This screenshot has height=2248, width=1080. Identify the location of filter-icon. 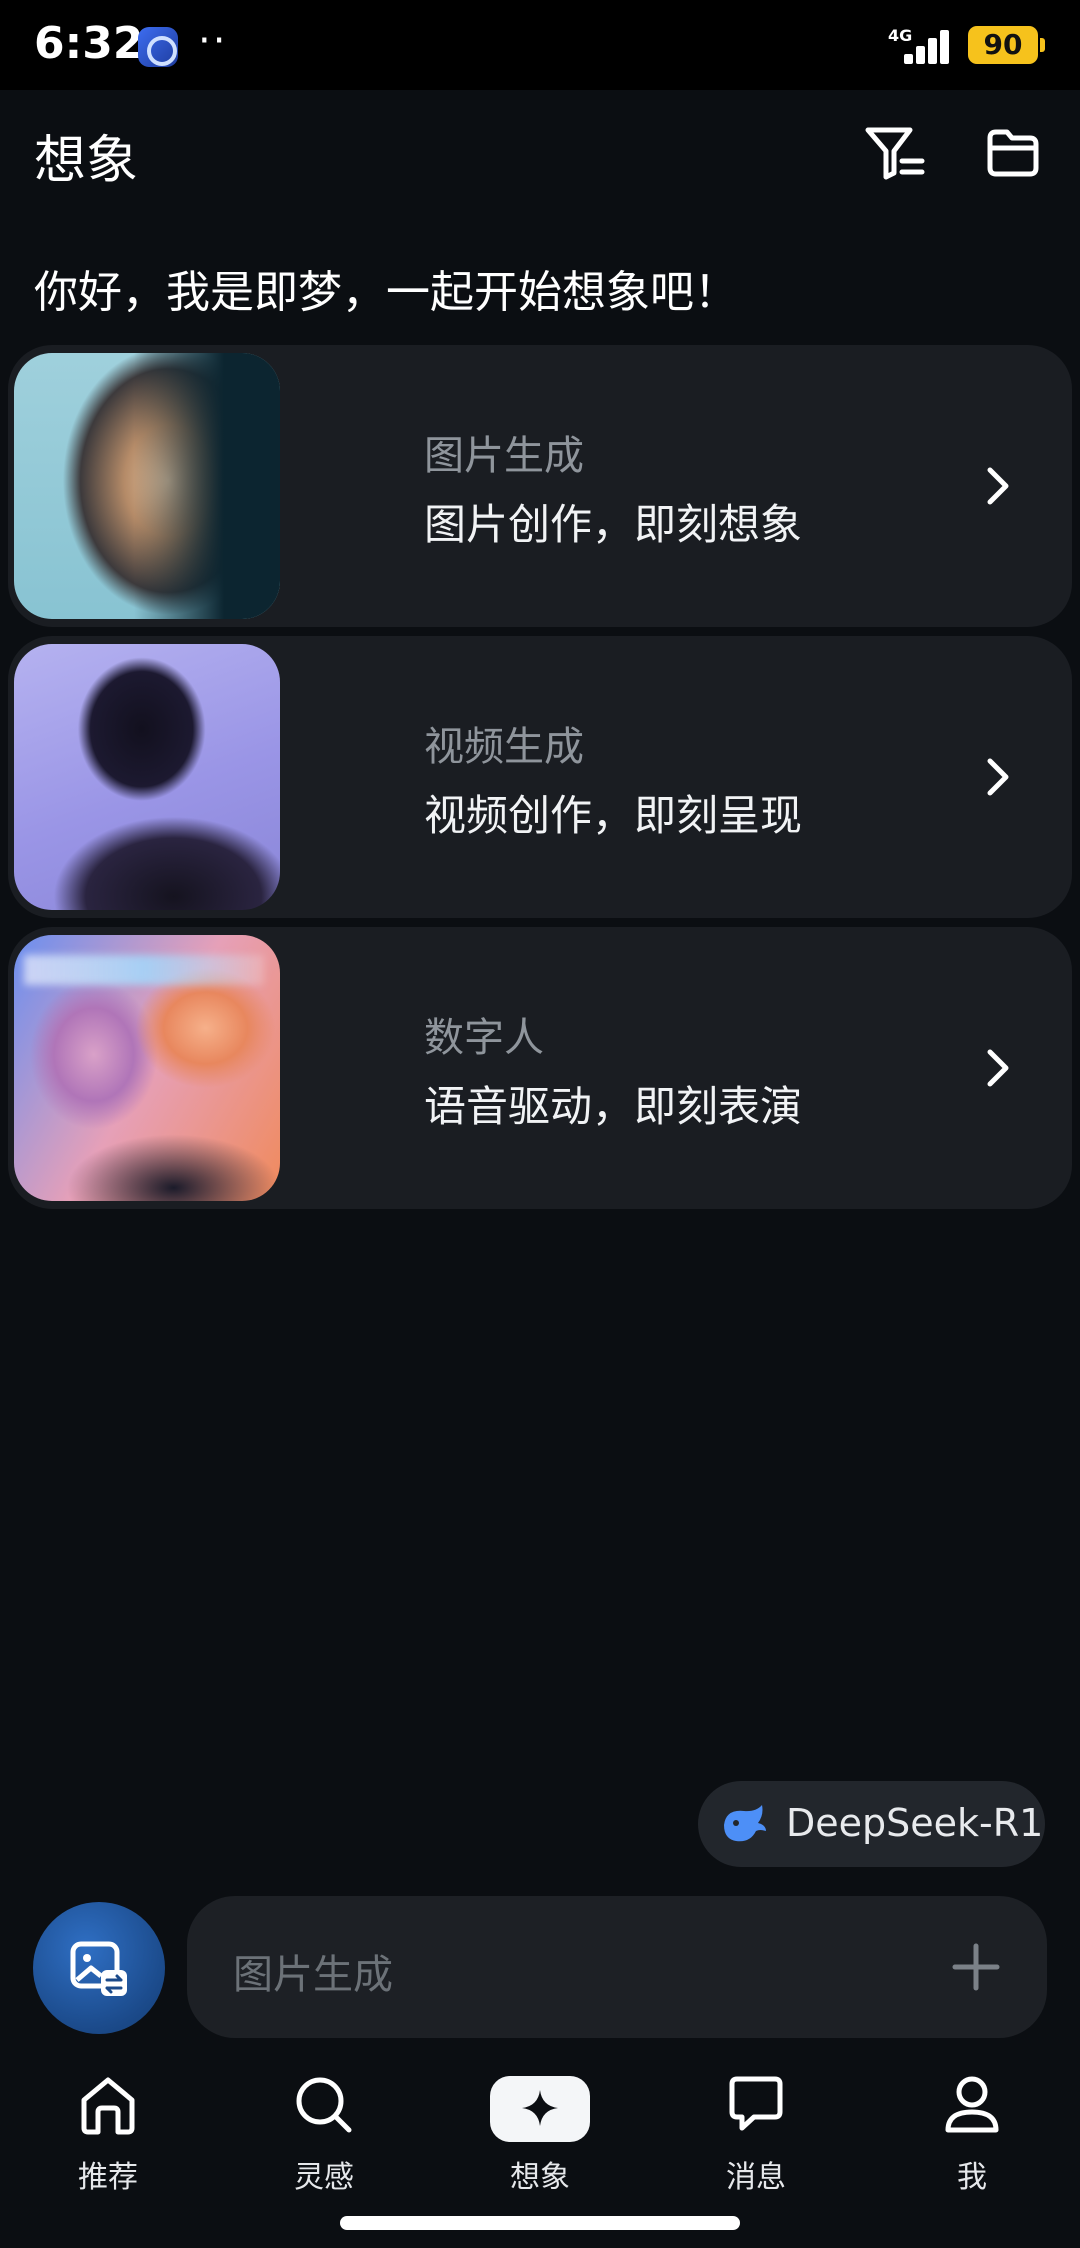
(895, 153).